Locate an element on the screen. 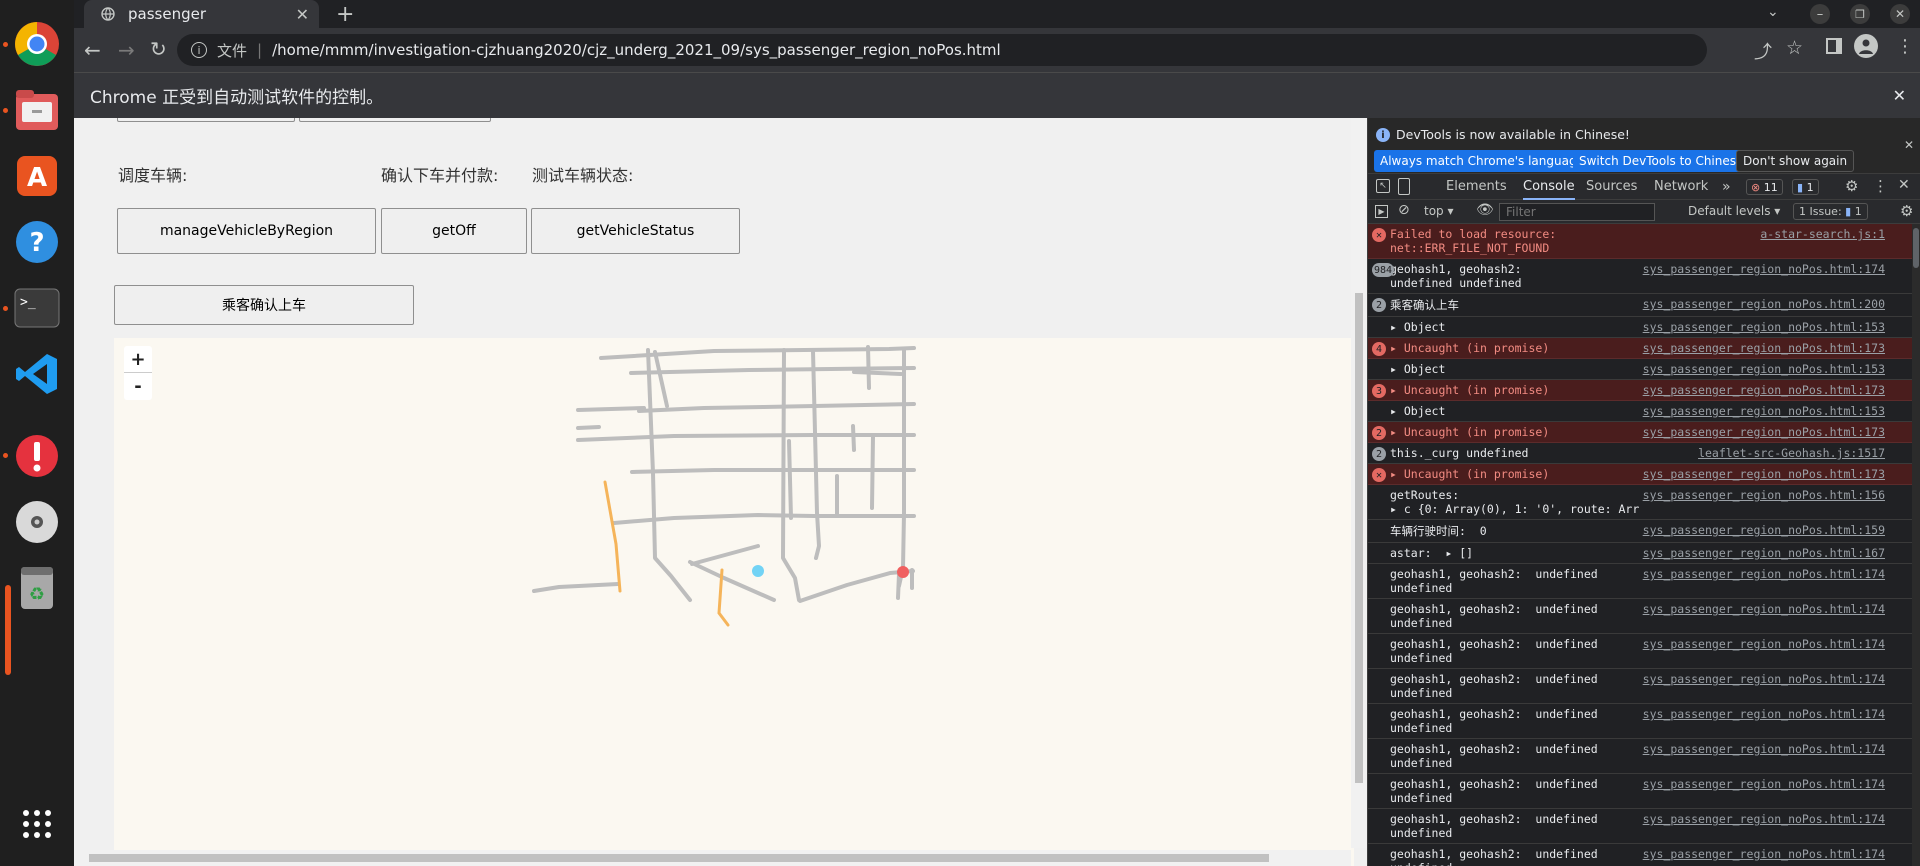  console-source-link: sys_passenger_region_noPos.html:159 is located at coordinates (1764, 530).